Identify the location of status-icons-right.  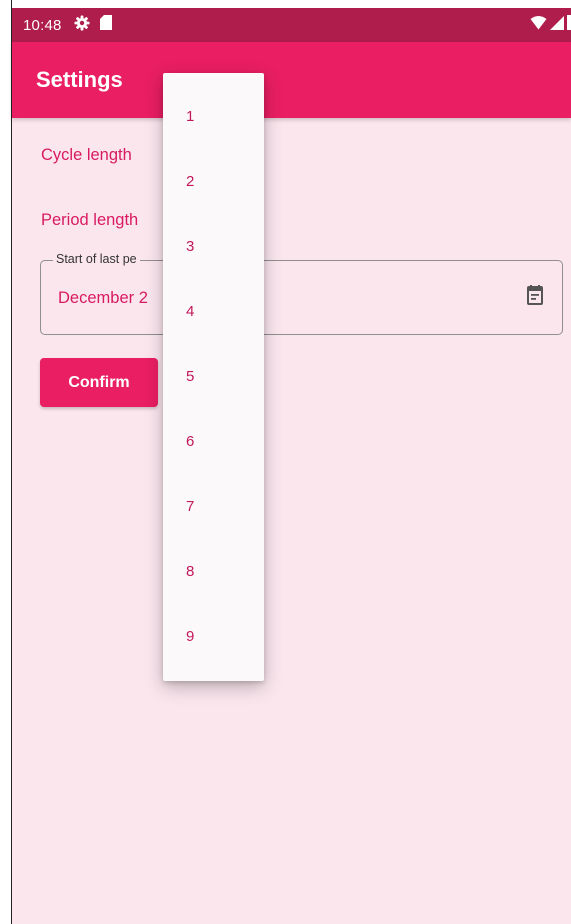
(550, 25).